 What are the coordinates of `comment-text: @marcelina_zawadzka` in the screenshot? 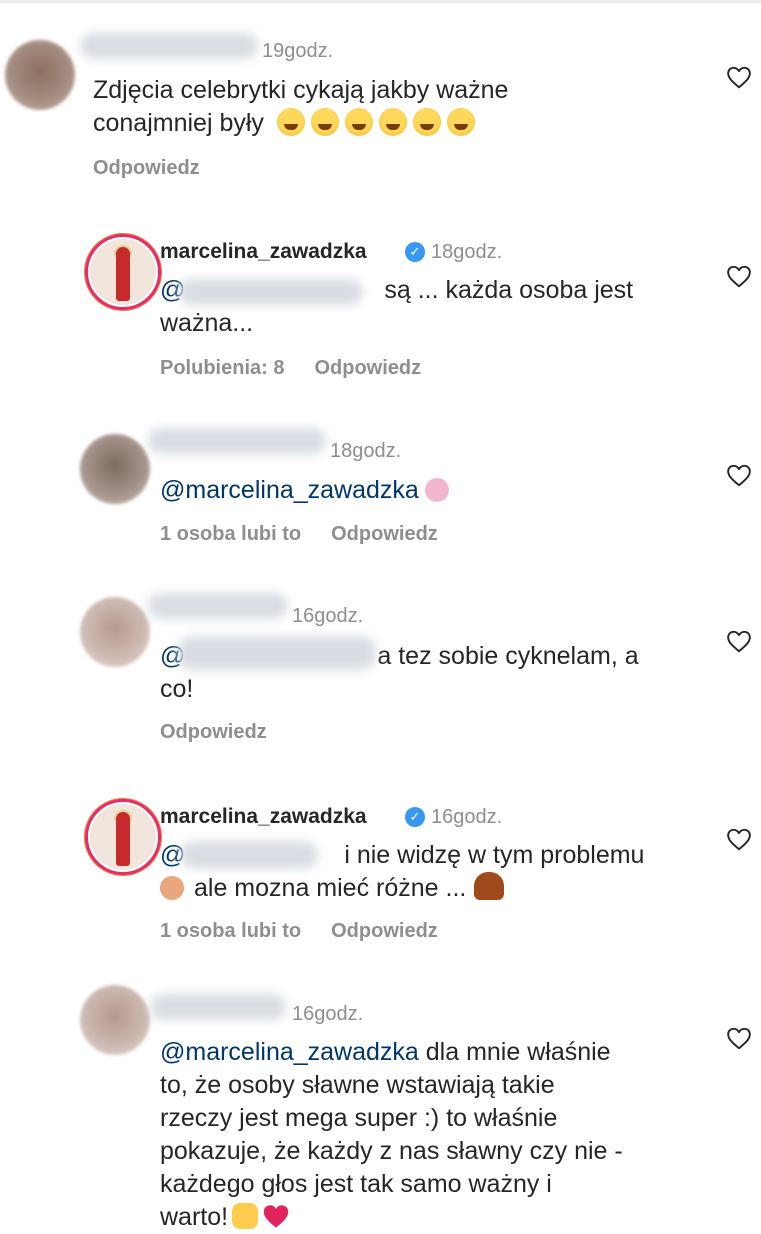 It's located at (304, 490).